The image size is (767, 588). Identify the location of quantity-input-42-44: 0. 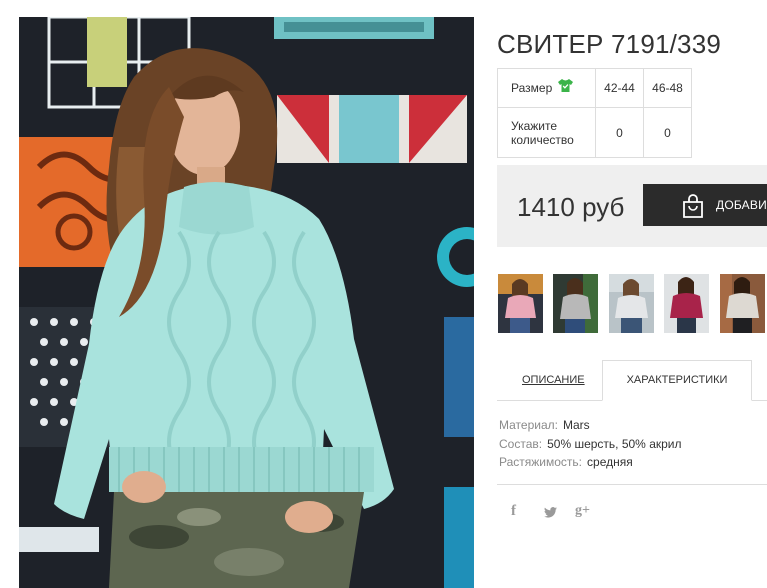
(619, 132).